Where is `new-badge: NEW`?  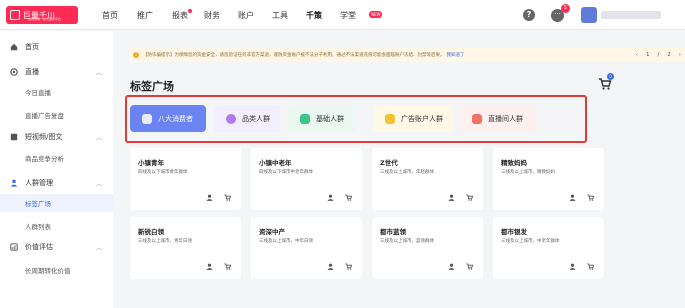
new-badge: NEW is located at coordinates (376, 14).